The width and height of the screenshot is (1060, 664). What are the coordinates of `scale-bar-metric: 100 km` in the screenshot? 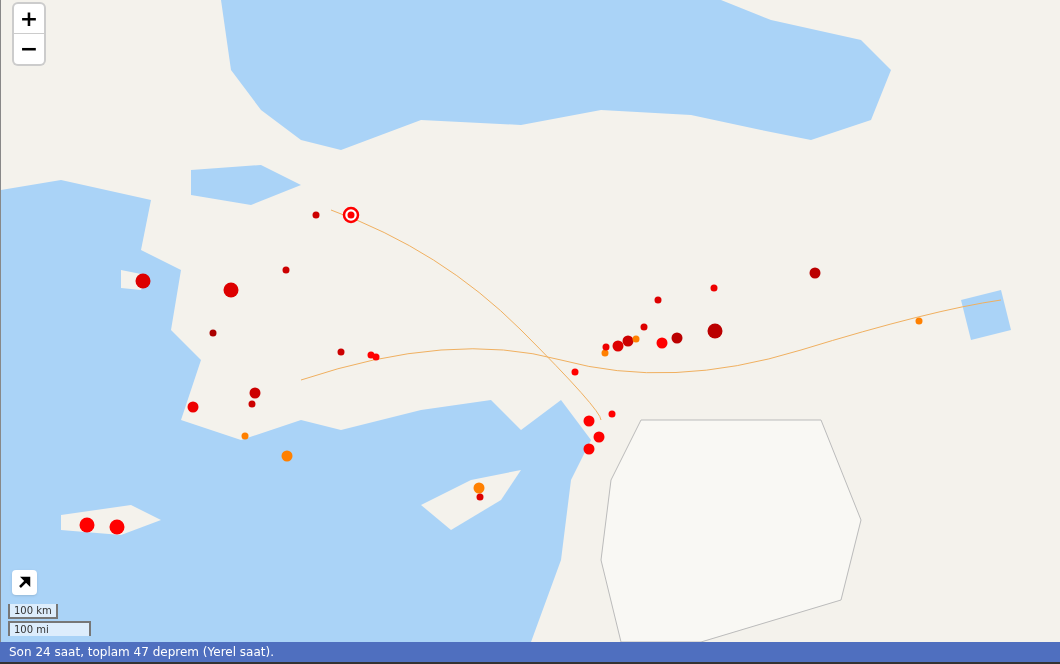 It's located at (33, 611).